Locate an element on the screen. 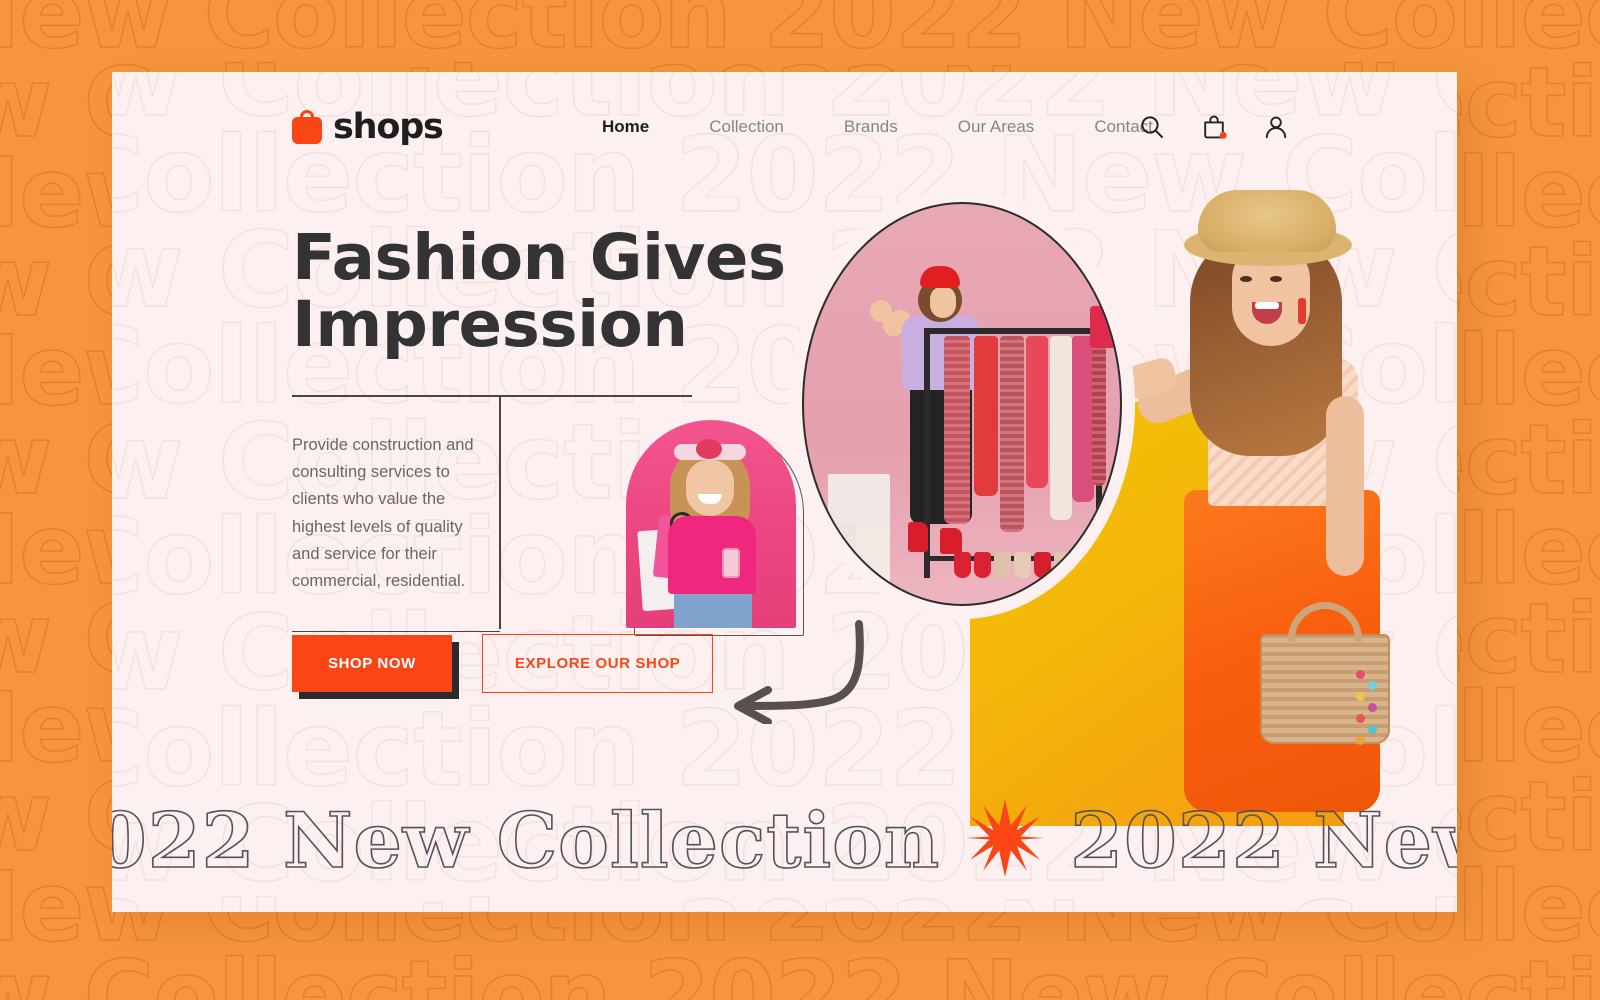  cart-bag-icon is located at coordinates (1214, 127).